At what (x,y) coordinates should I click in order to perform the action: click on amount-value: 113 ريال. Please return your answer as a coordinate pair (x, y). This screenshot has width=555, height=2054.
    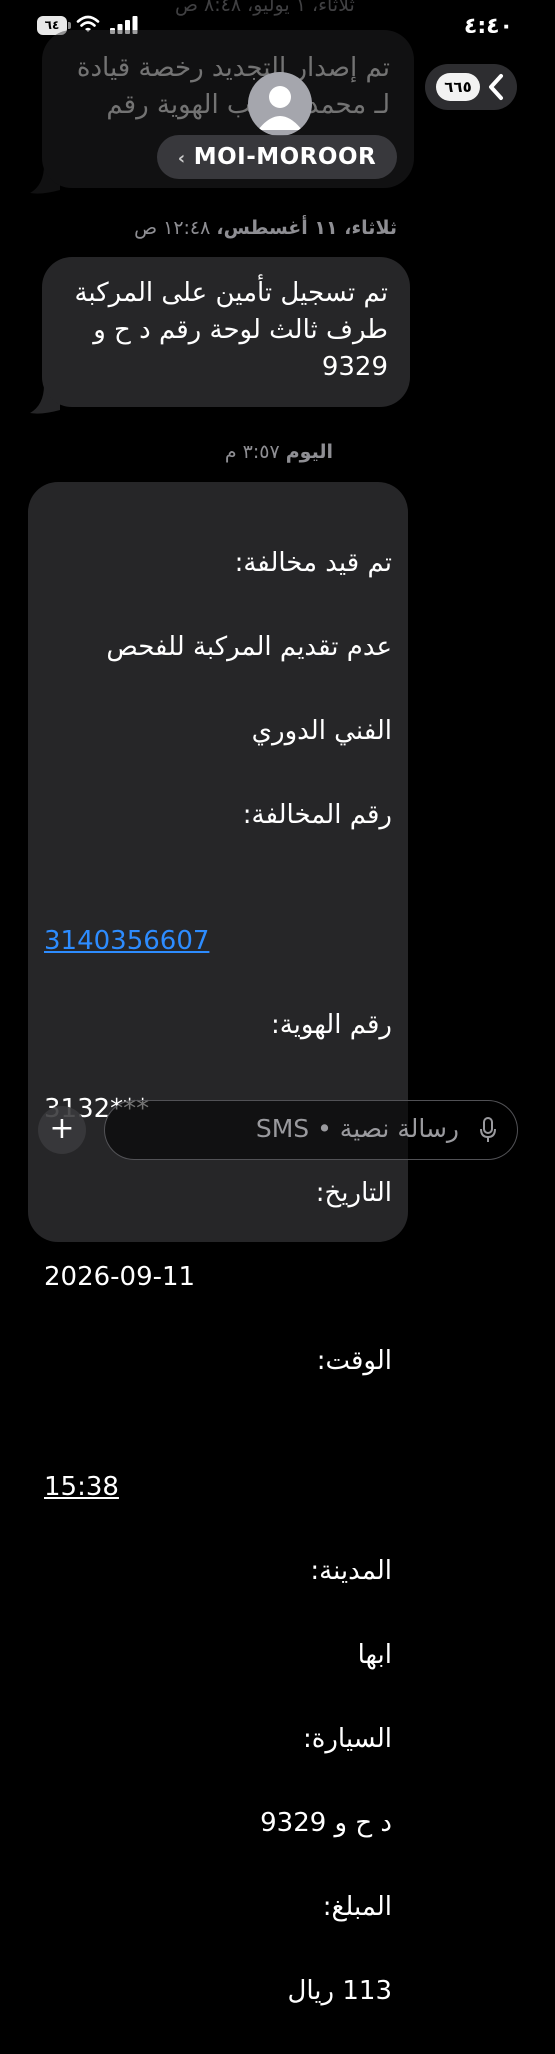
    Looking at the image, I should click on (339, 1991).